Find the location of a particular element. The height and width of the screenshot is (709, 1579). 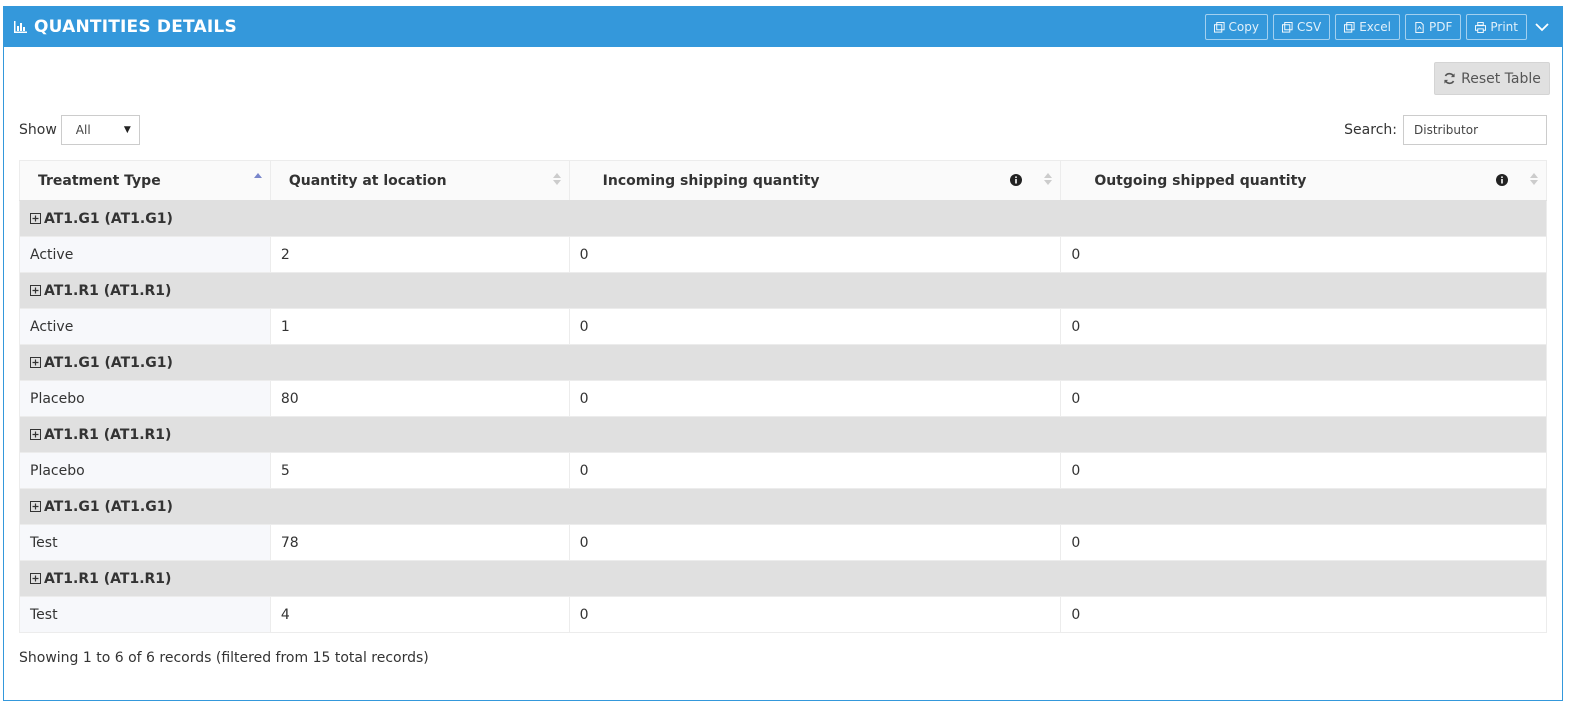

page-length-select: All ▼ is located at coordinates (100, 130).